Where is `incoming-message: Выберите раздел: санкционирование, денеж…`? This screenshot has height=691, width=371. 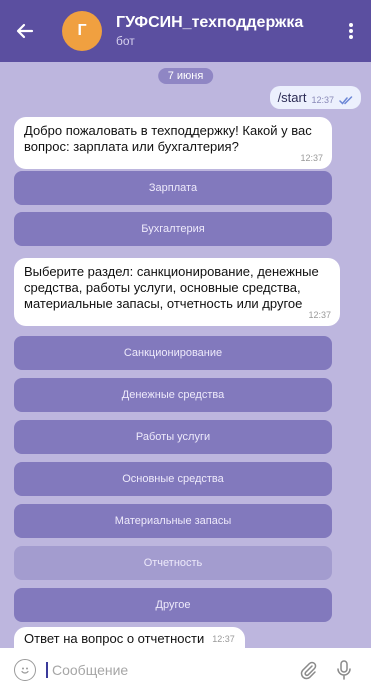
incoming-message: Выберите раздел: санкционирование, денеж… is located at coordinates (177, 292).